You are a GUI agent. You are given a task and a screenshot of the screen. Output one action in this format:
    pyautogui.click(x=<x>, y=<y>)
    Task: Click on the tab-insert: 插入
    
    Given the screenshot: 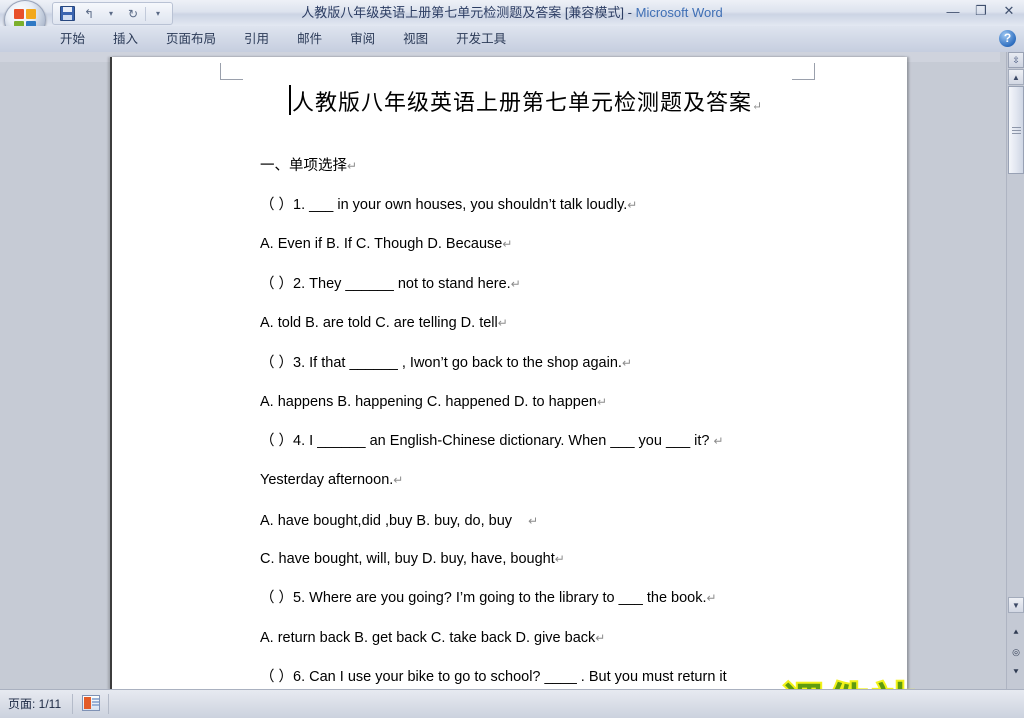 What is the action you would take?
    pyautogui.click(x=125, y=39)
    